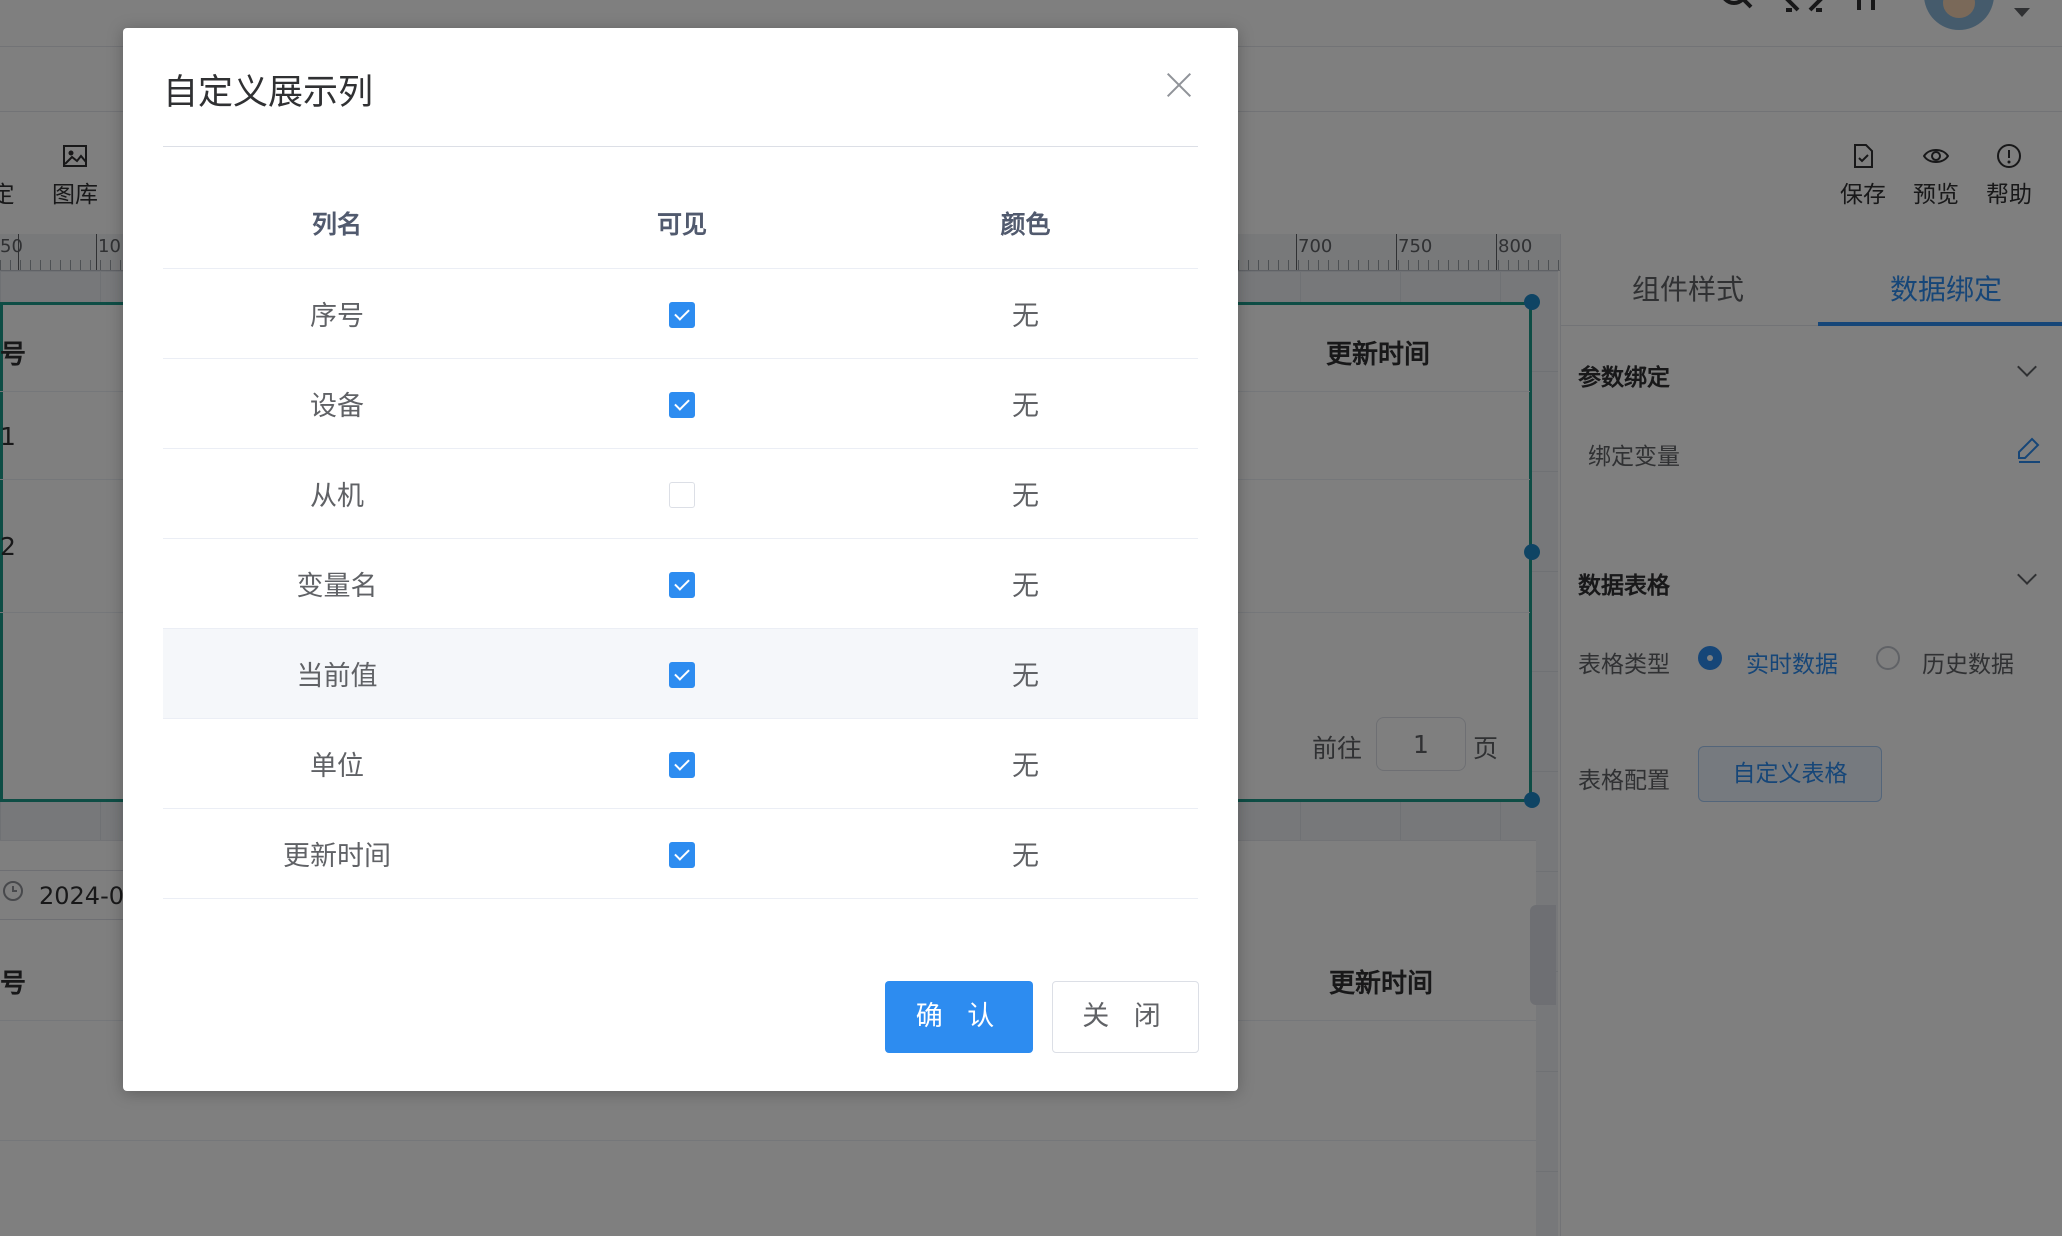 This screenshot has width=2062, height=1237. I want to click on column-row: 从机 无, so click(680, 493).